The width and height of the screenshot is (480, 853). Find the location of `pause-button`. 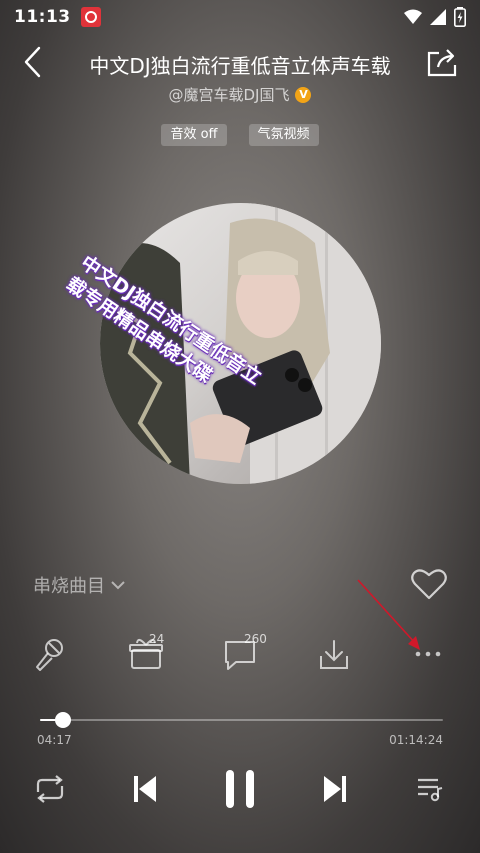

pause-button is located at coordinates (240, 789).